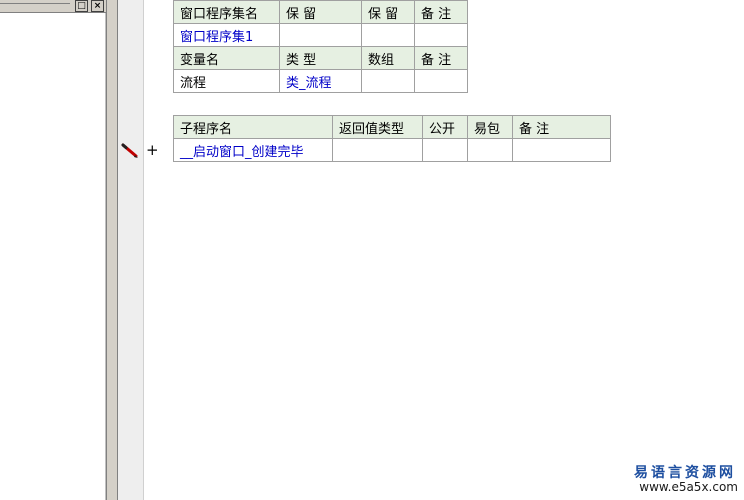  Describe the element at coordinates (97, 6) in the screenshot. I see `close-icon: ×` at that location.